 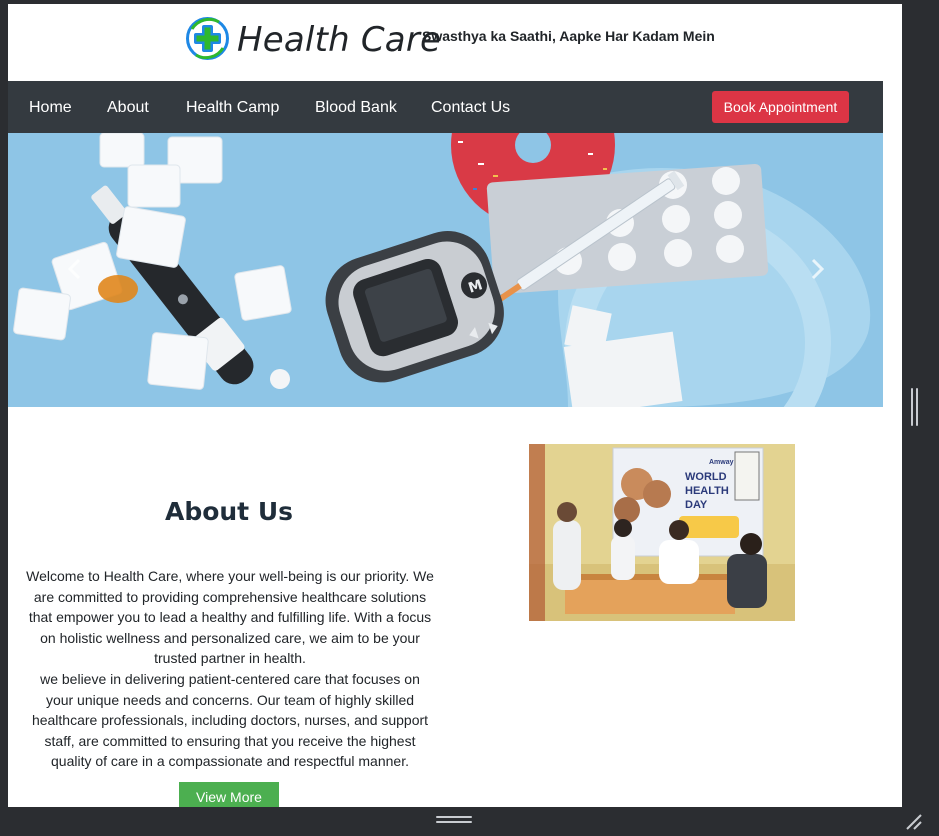 What do you see at coordinates (662, 532) in the screenshot?
I see `health-camp-photo: Amway WORLD HEALTH DAY` at bounding box center [662, 532].